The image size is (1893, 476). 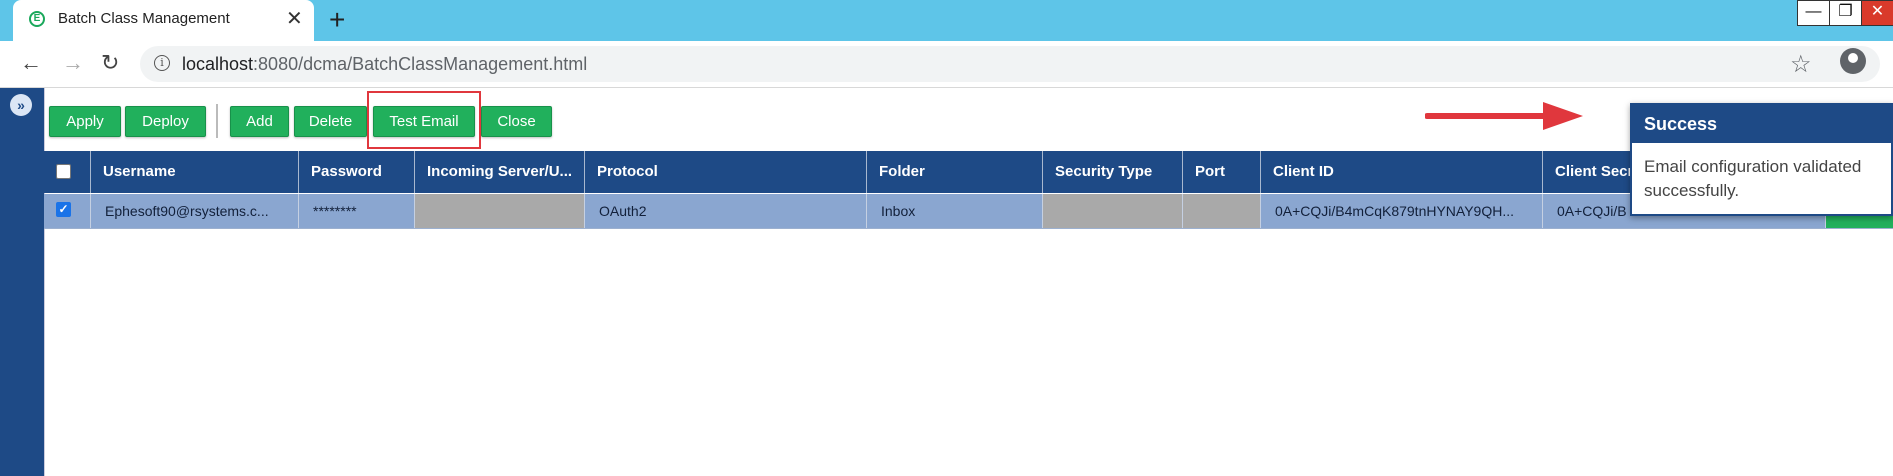 What do you see at coordinates (195, 172) in the screenshot?
I see `column-header-username: Username` at bounding box center [195, 172].